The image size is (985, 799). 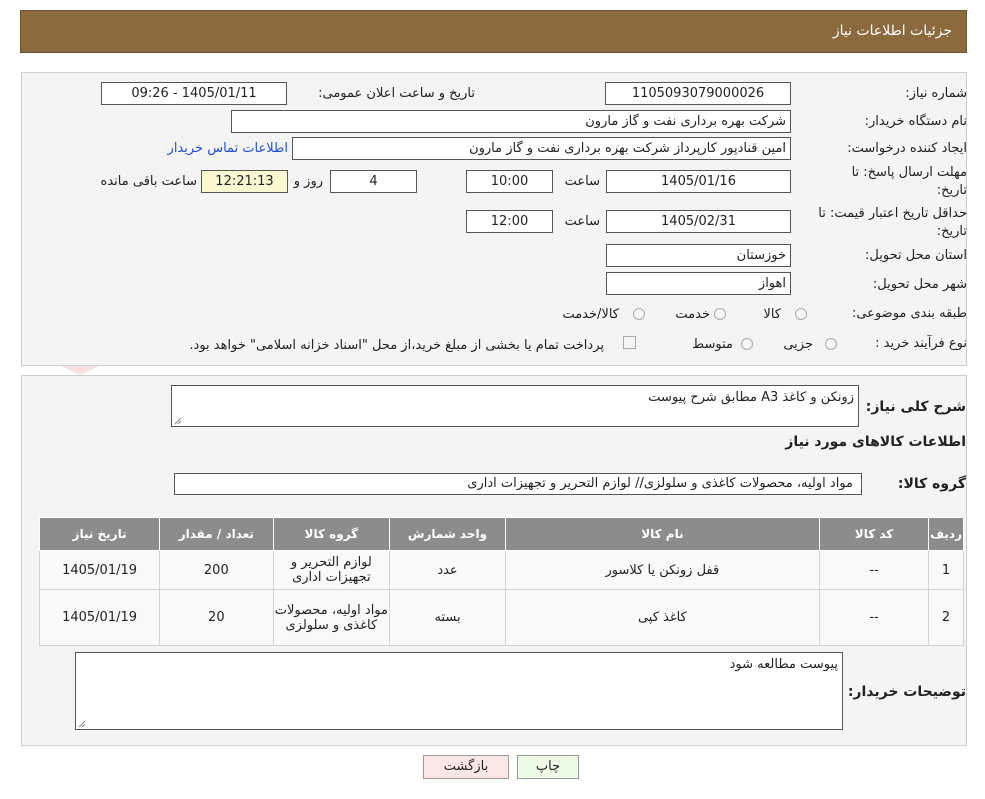 What do you see at coordinates (99, 534) in the screenshot?
I see `col-date: تاریخ نیاز` at bounding box center [99, 534].